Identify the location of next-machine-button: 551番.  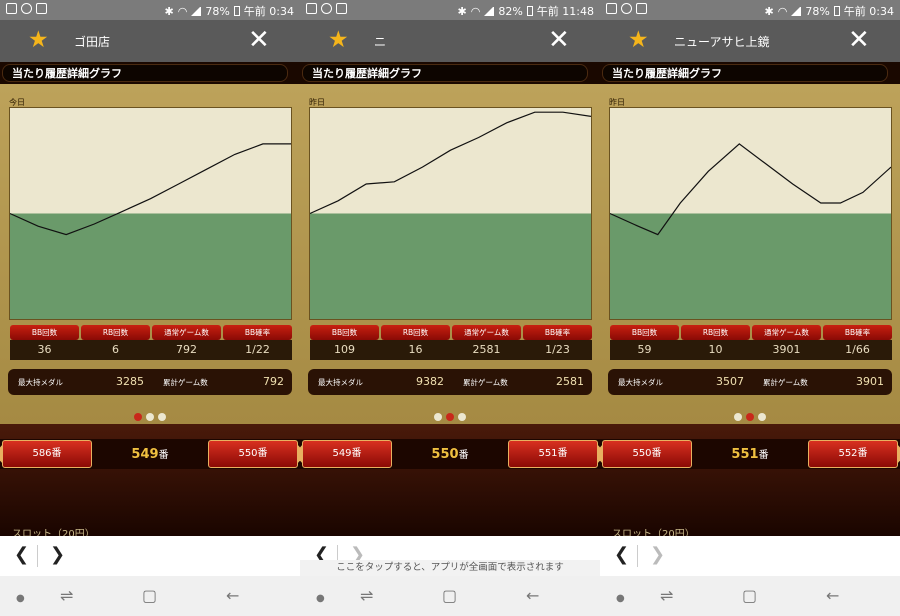
(554, 454).